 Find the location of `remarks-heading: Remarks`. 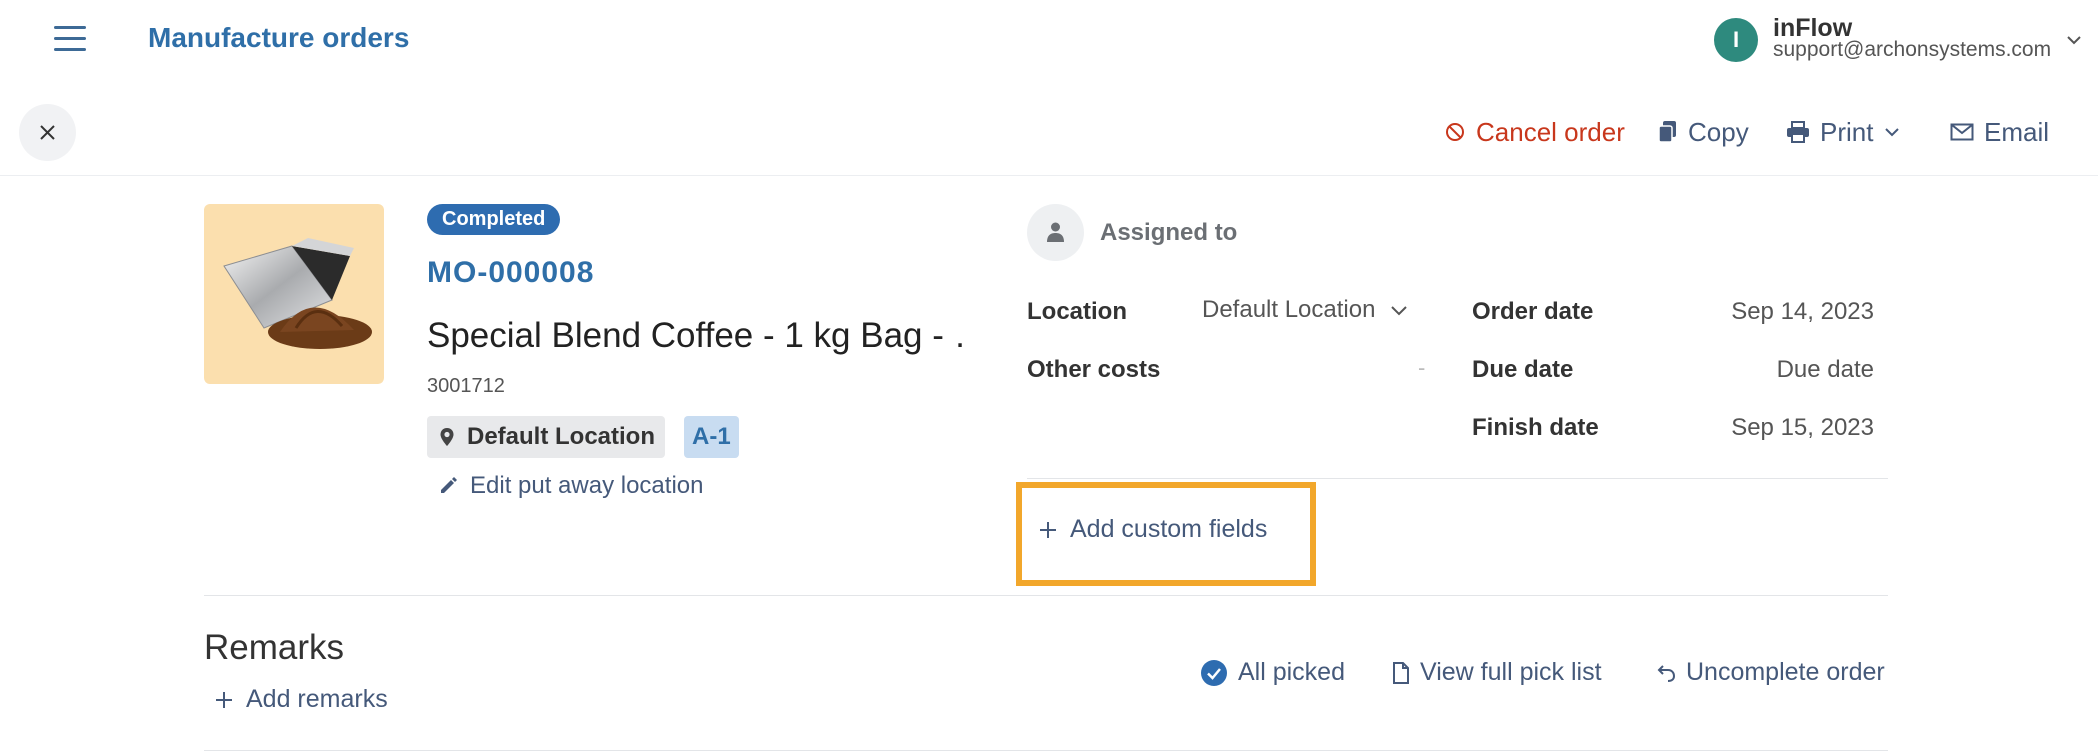

remarks-heading: Remarks is located at coordinates (274, 647).